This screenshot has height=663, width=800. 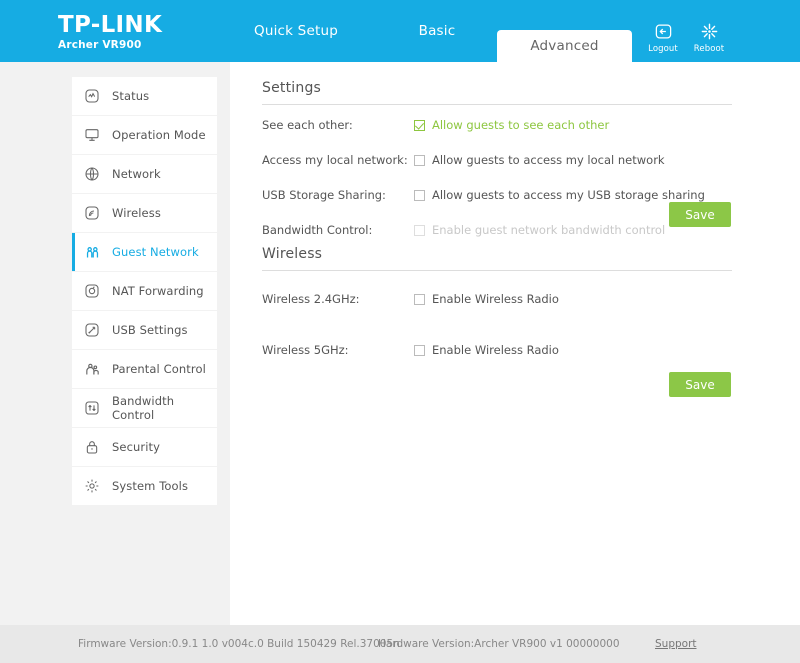 What do you see at coordinates (92, 96) in the screenshot?
I see `status-icon` at bounding box center [92, 96].